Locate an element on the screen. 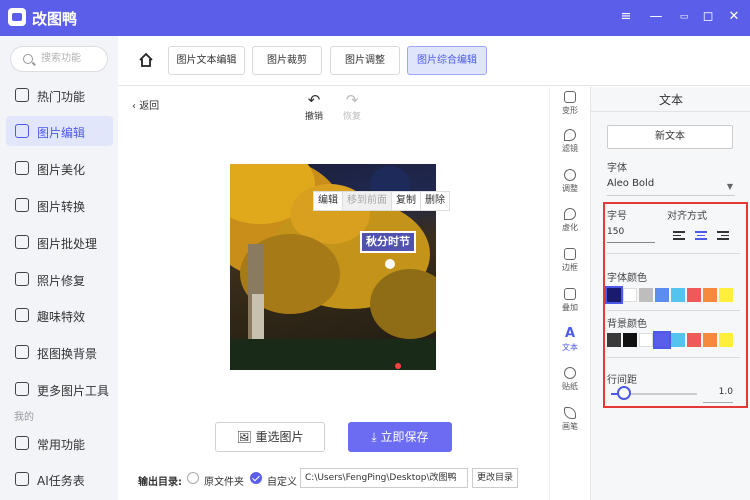  tab-adjust: 图片调整 is located at coordinates (365, 60).